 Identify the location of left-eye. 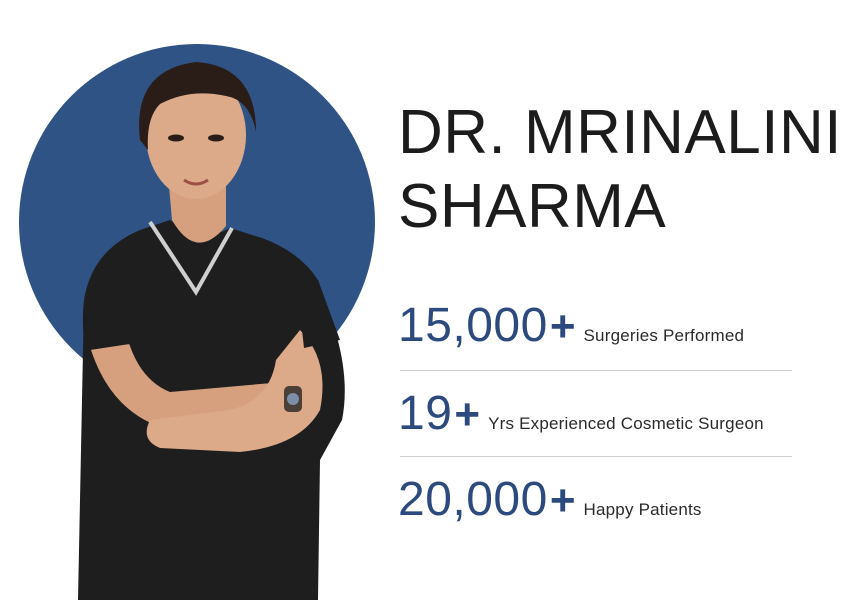
(176, 138).